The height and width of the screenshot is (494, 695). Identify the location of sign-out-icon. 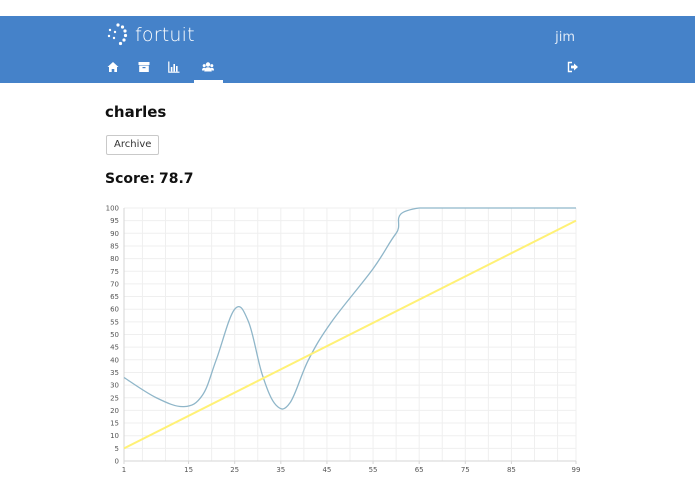
(573, 67).